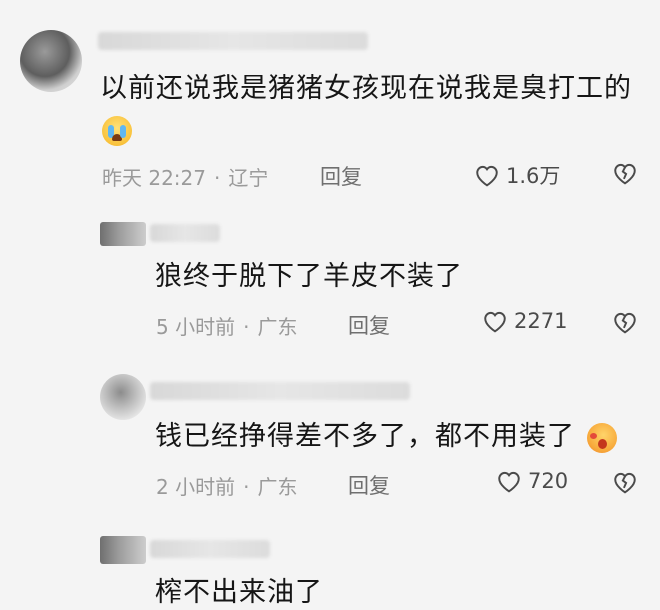 The width and height of the screenshot is (660, 610). I want to click on comment-text: 钱已经挣得差不多了，都不用装了, so click(386, 437).